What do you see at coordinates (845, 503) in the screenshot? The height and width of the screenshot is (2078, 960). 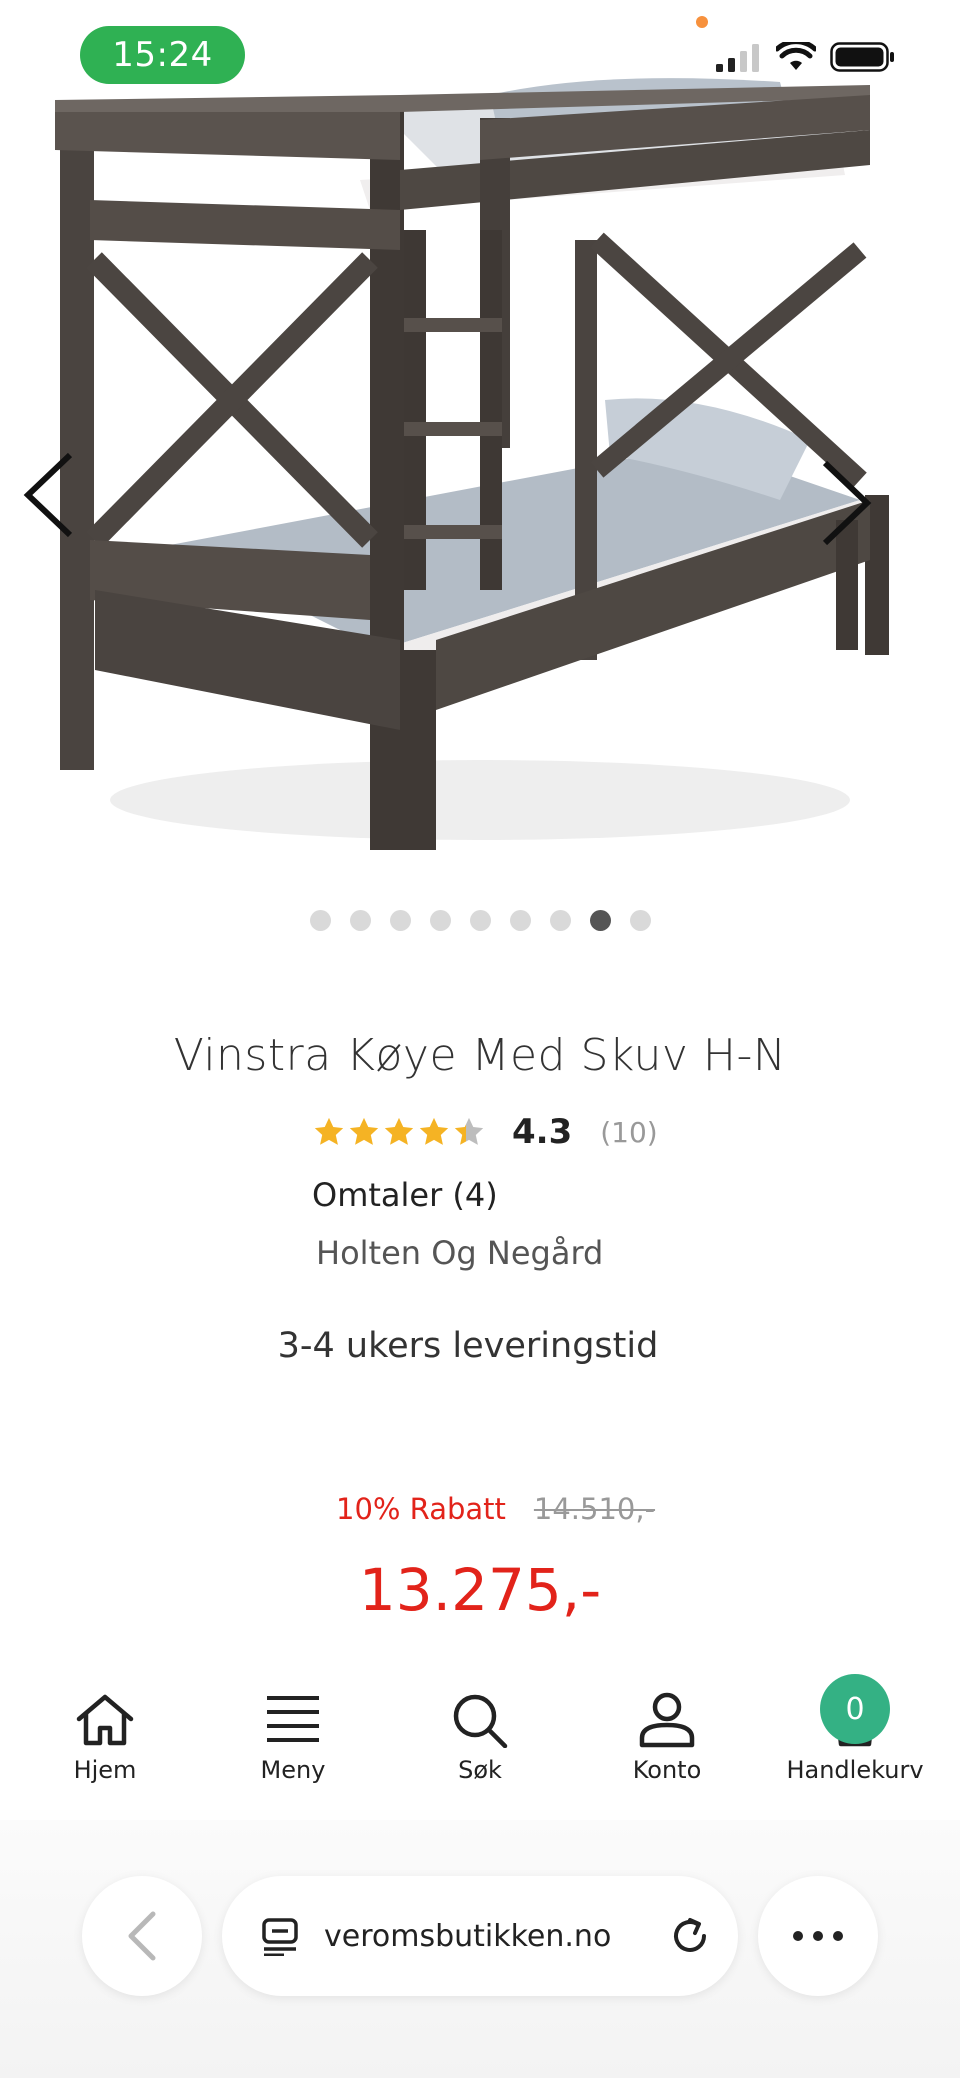 I see `next-image-button` at bounding box center [845, 503].